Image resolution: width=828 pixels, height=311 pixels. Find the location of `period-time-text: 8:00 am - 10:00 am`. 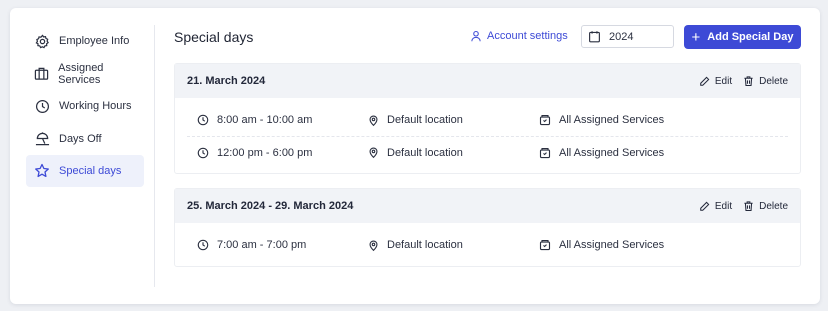

period-time-text: 8:00 am - 10:00 am is located at coordinates (265, 120).